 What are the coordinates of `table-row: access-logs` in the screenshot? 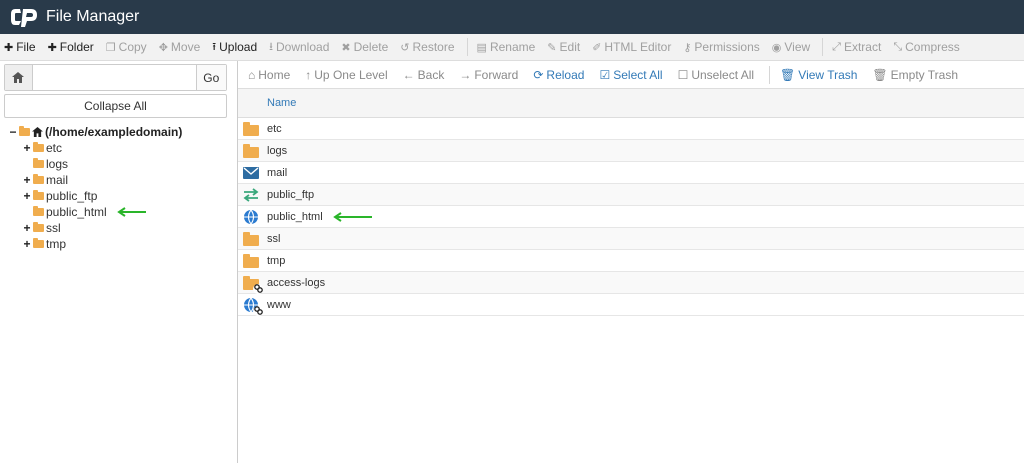 It's located at (631, 283).